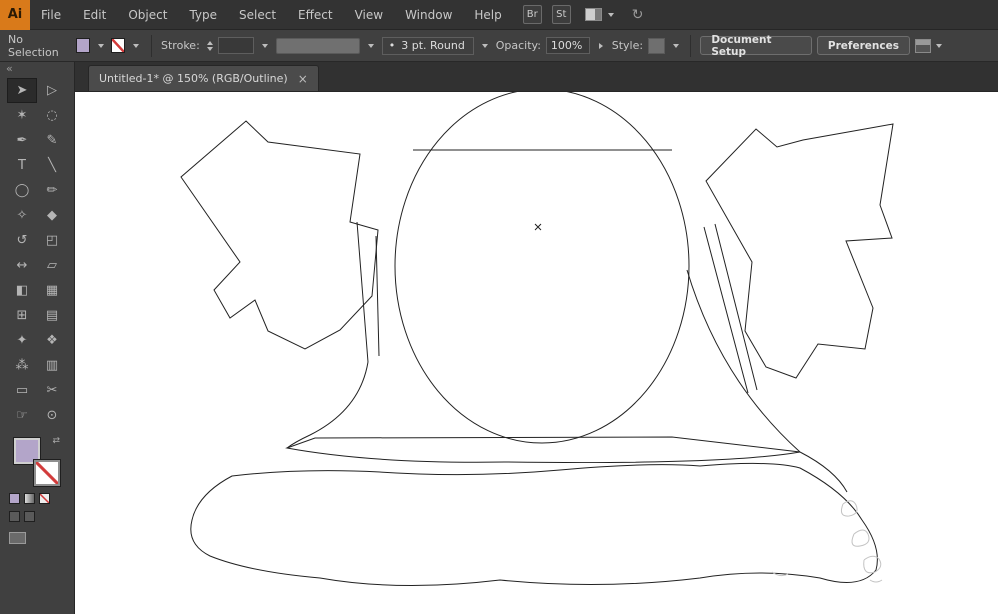  What do you see at coordinates (203, 78) in the screenshot?
I see `document-tab: Untitled-1* @ 150% (RGB/Outline) ×` at bounding box center [203, 78].